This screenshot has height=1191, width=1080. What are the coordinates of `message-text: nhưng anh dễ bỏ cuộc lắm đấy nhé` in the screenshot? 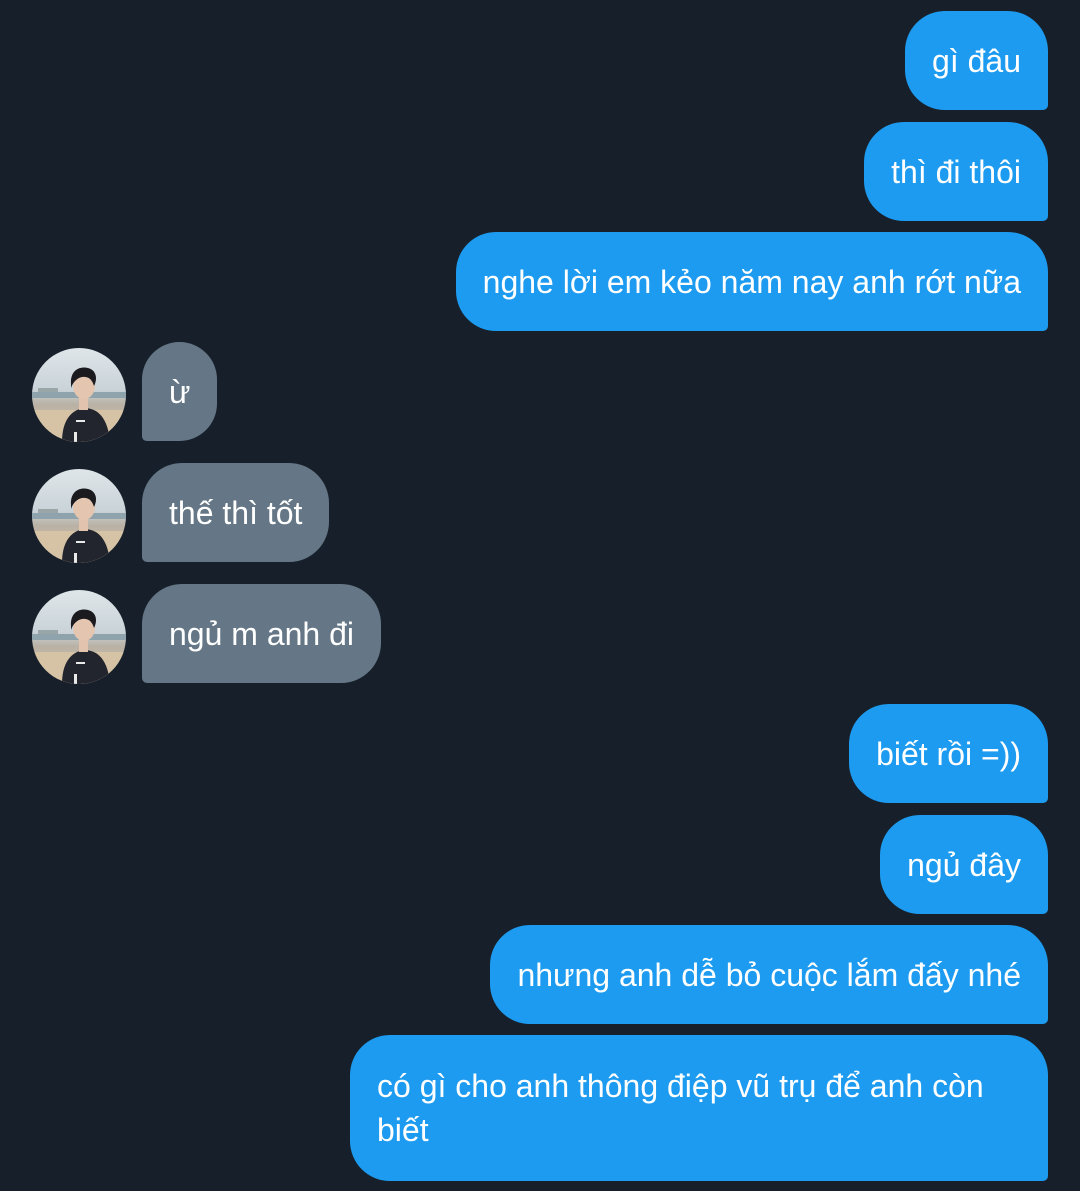 It's located at (769, 974).